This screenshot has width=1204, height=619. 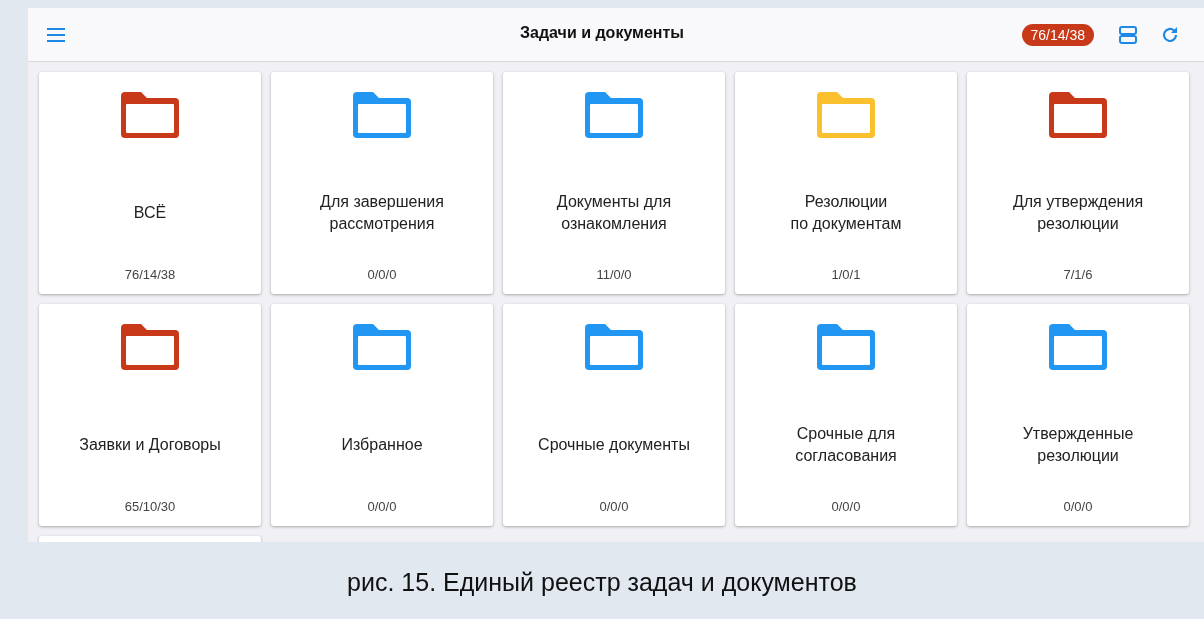 I want to click on folder-title: Резолюции по документам, so click(x=846, y=212).